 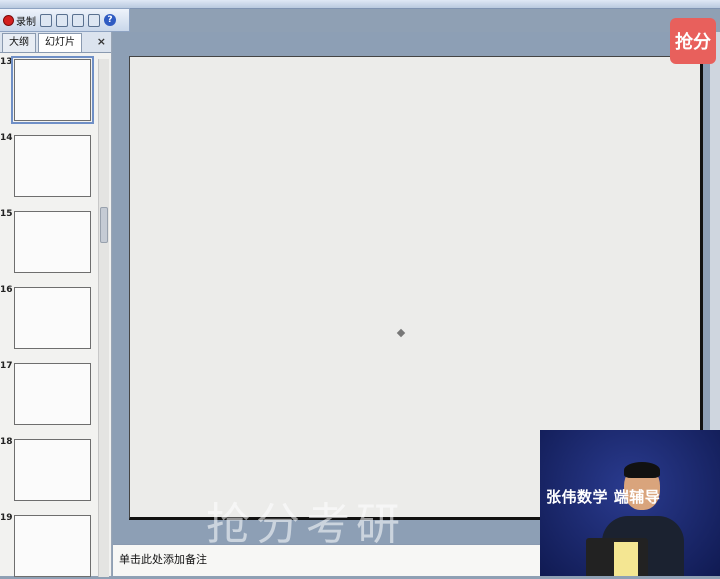 What do you see at coordinates (6, 214) in the screenshot?
I see `slide-number: 15` at bounding box center [6, 214].